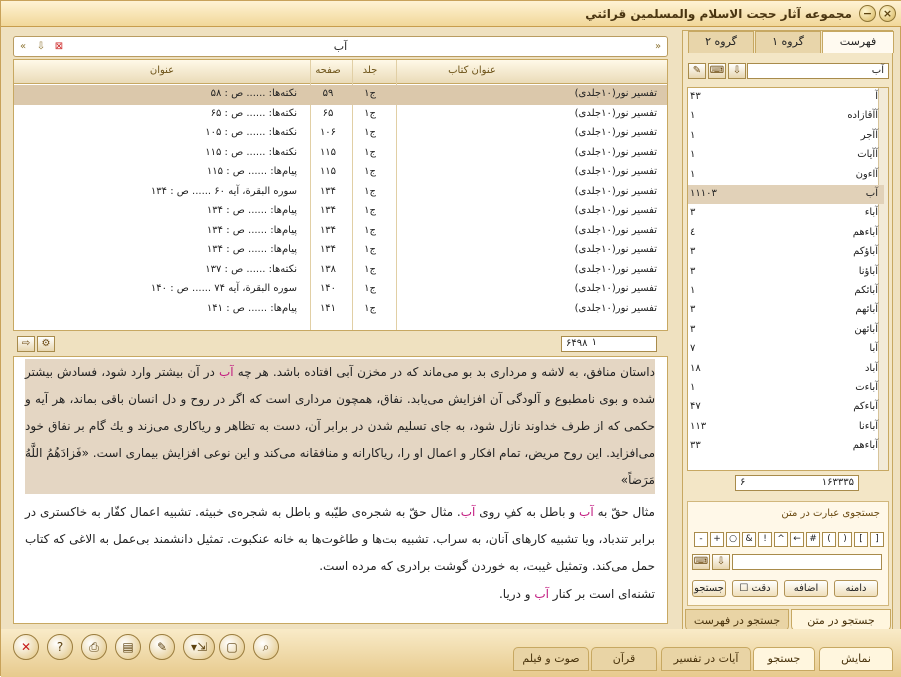 The width and height of the screenshot is (901, 677). What do you see at coordinates (128, 647) in the screenshot?
I see `book-icon: ▤` at bounding box center [128, 647].